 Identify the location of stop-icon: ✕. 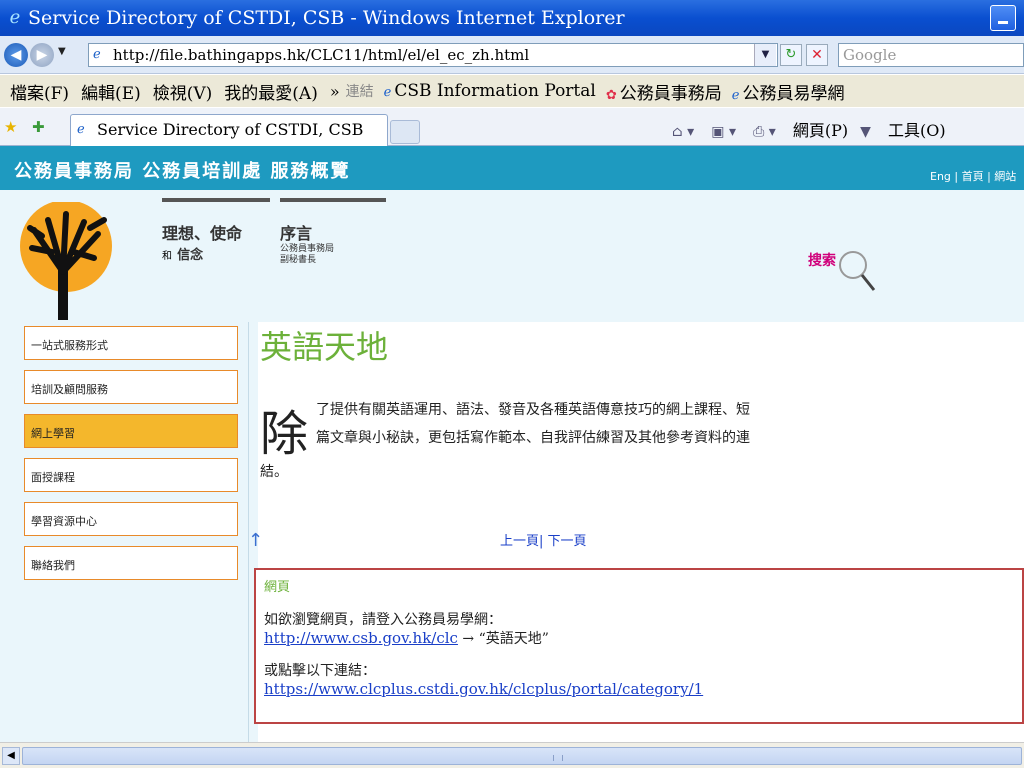
(817, 55).